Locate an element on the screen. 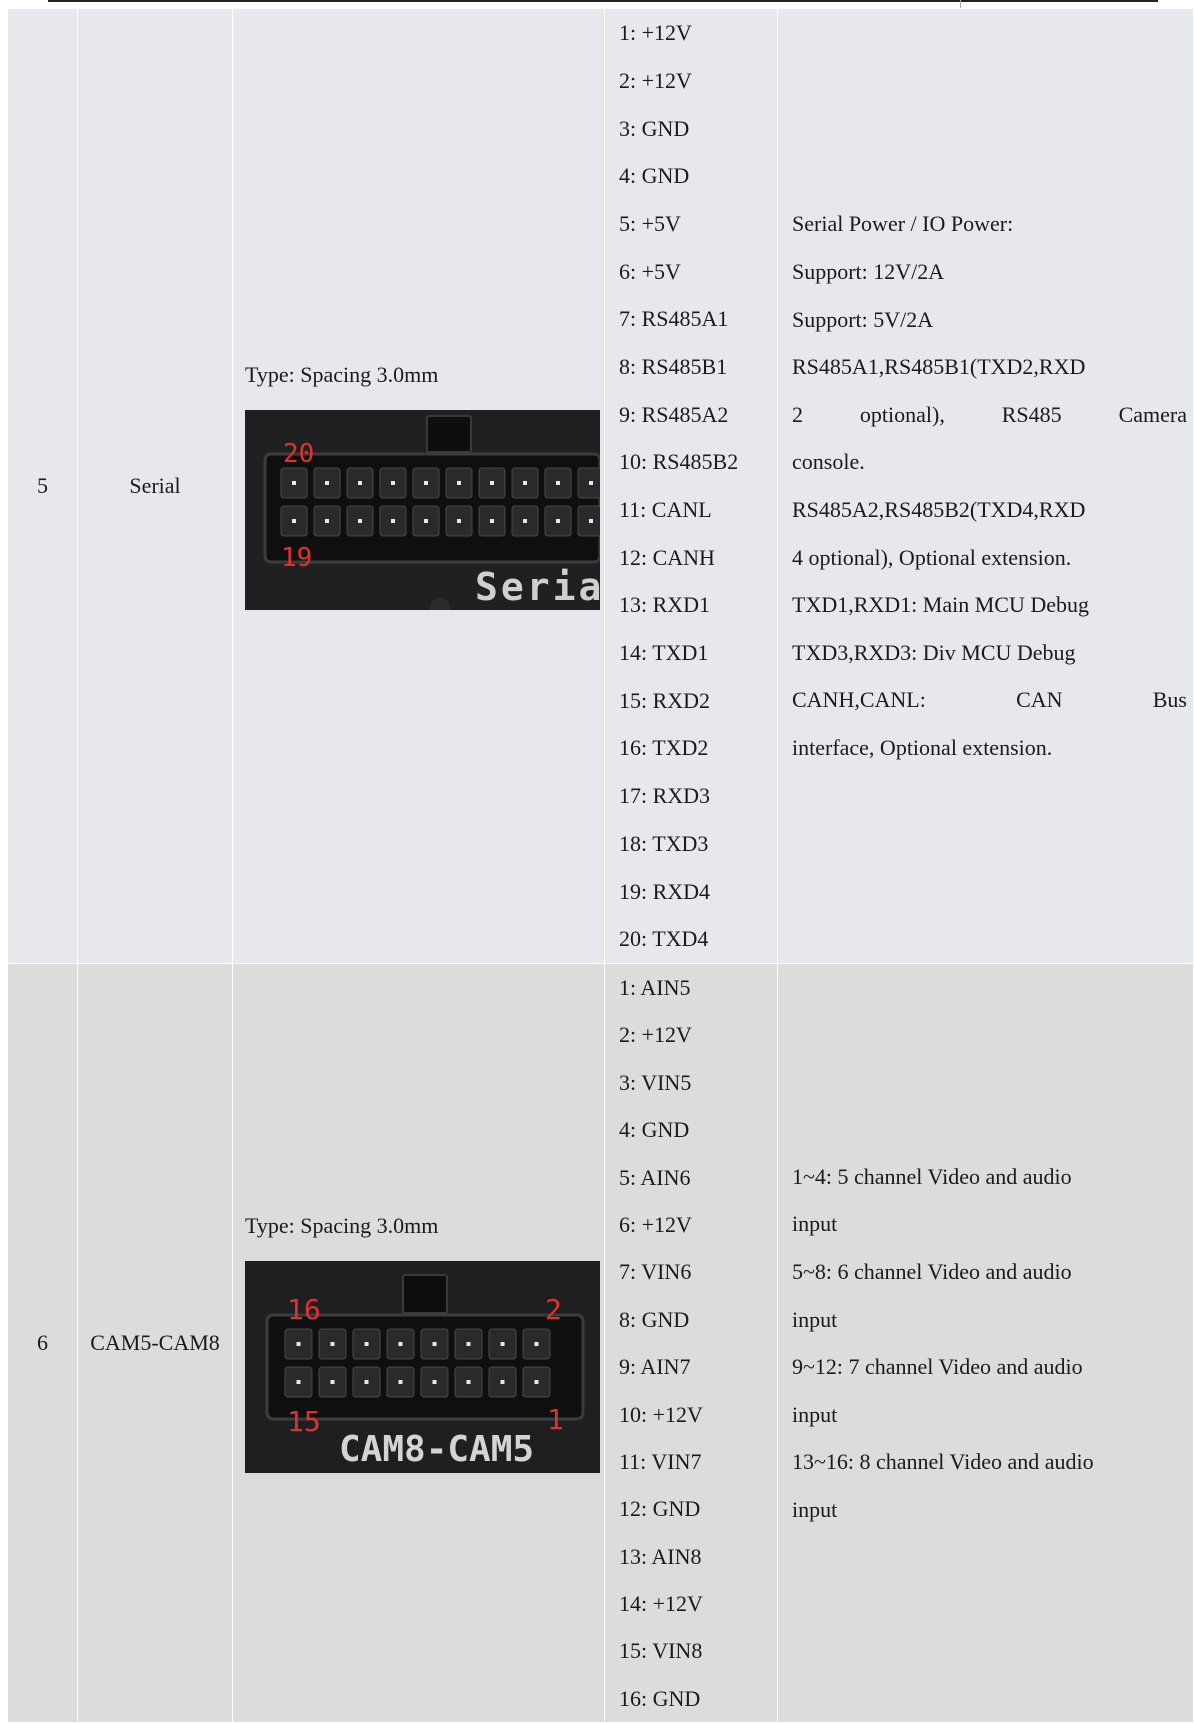 Image resolution: width=1194 pixels, height=1723 pixels. pin-item: 1: +12V is located at coordinates (655, 33).